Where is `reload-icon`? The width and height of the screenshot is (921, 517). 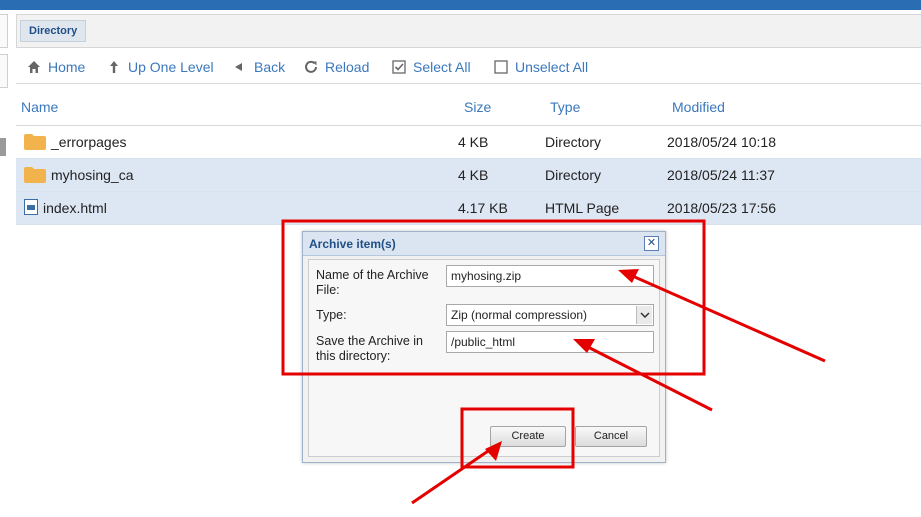 reload-icon is located at coordinates (311, 67).